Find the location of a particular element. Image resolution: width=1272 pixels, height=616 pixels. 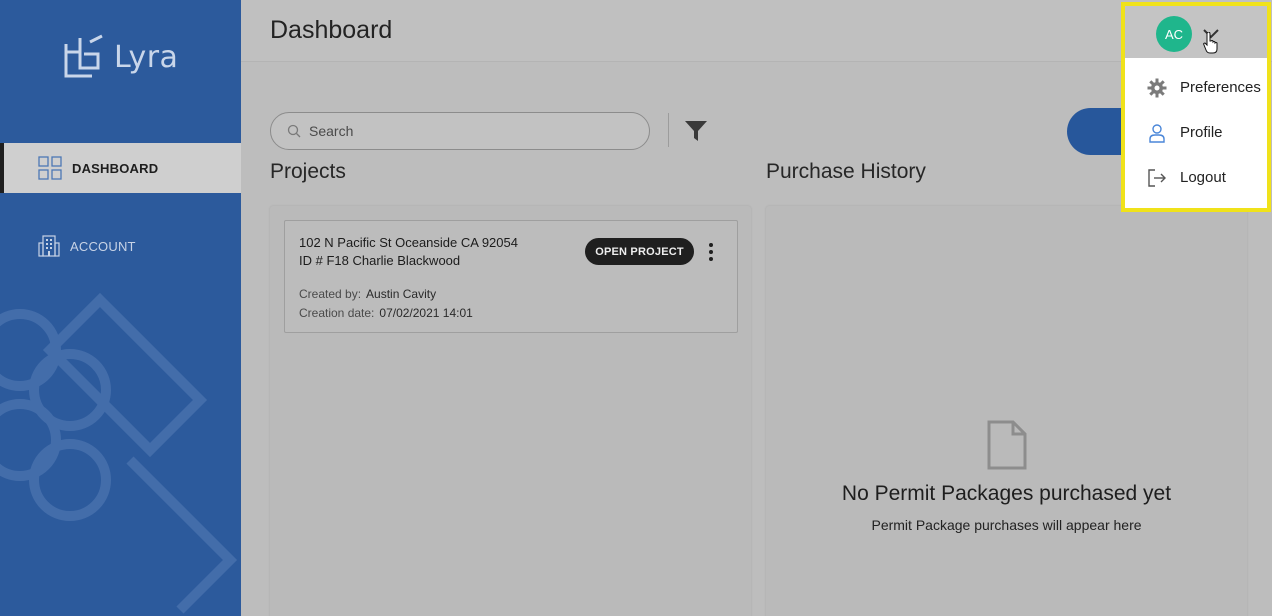

user-menu-header: AC is located at coordinates (1196, 32).